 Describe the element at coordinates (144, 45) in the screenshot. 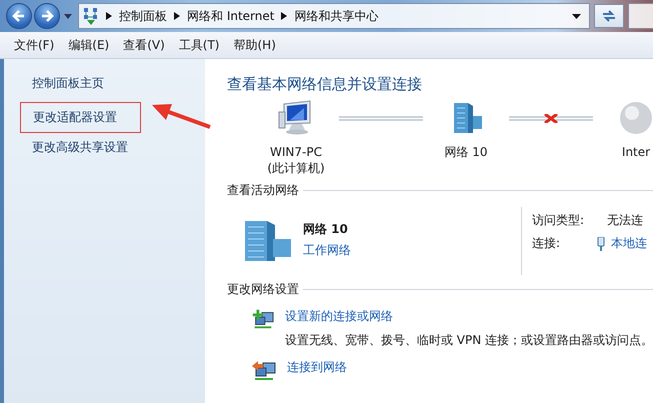

I see `menu-item: 查看(V)` at that location.